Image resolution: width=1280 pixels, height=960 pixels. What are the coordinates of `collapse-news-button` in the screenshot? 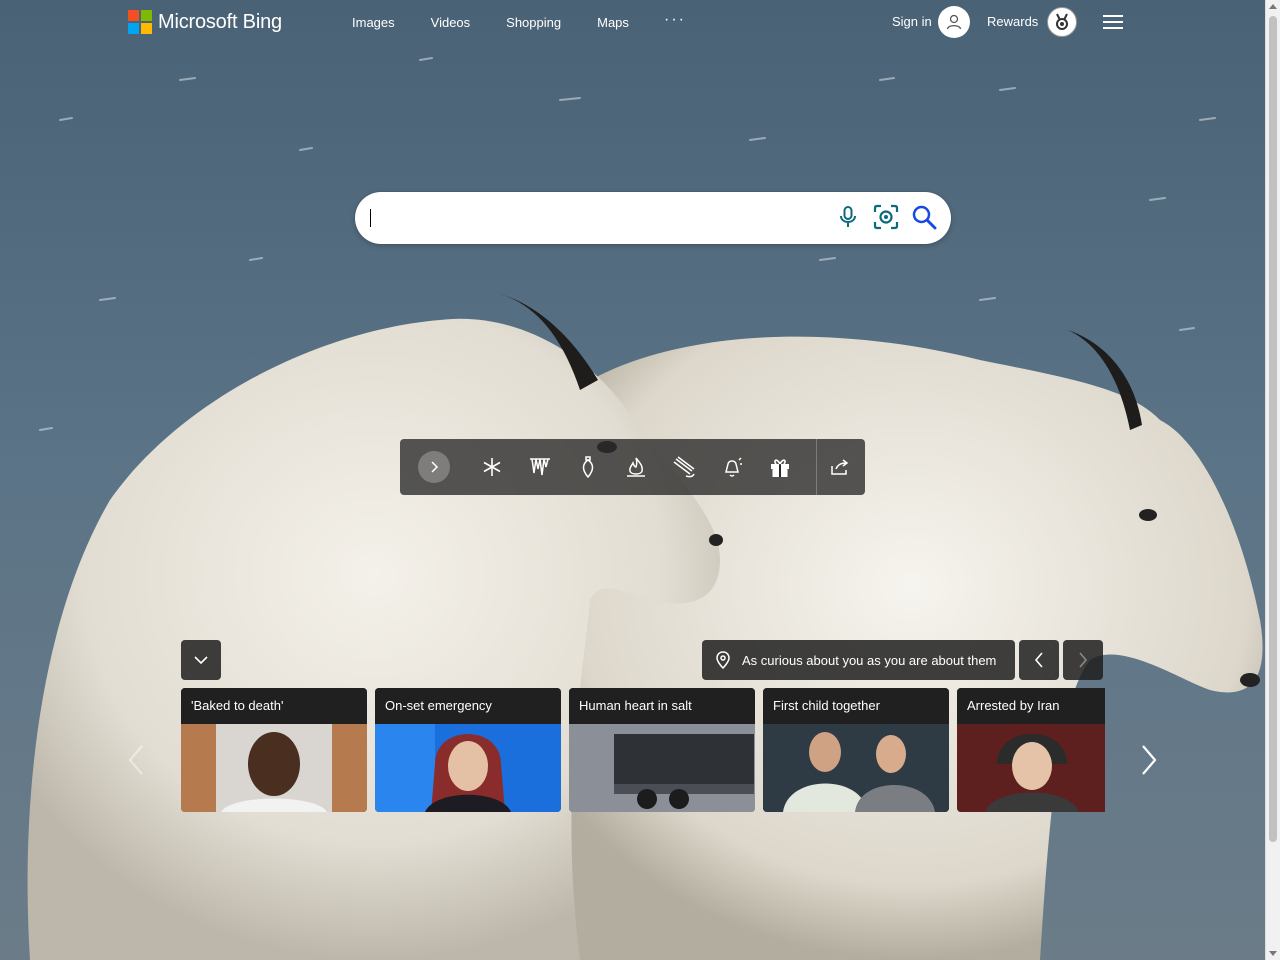 It's located at (201, 660).